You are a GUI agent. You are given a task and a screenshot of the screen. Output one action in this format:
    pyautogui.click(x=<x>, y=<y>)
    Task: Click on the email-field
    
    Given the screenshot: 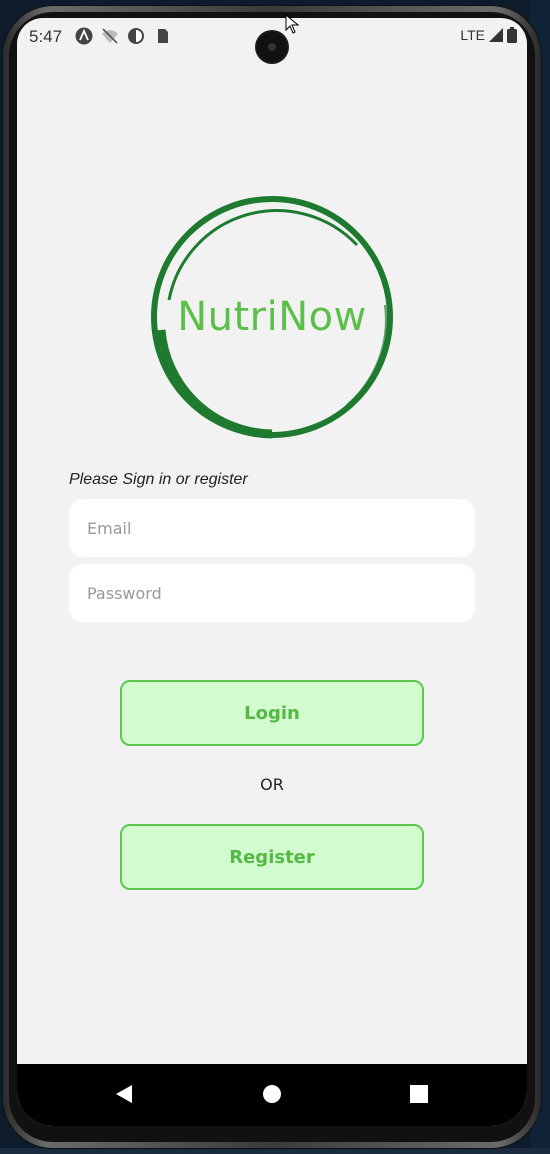 What is the action you would take?
    pyautogui.click(x=272, y=528)
    